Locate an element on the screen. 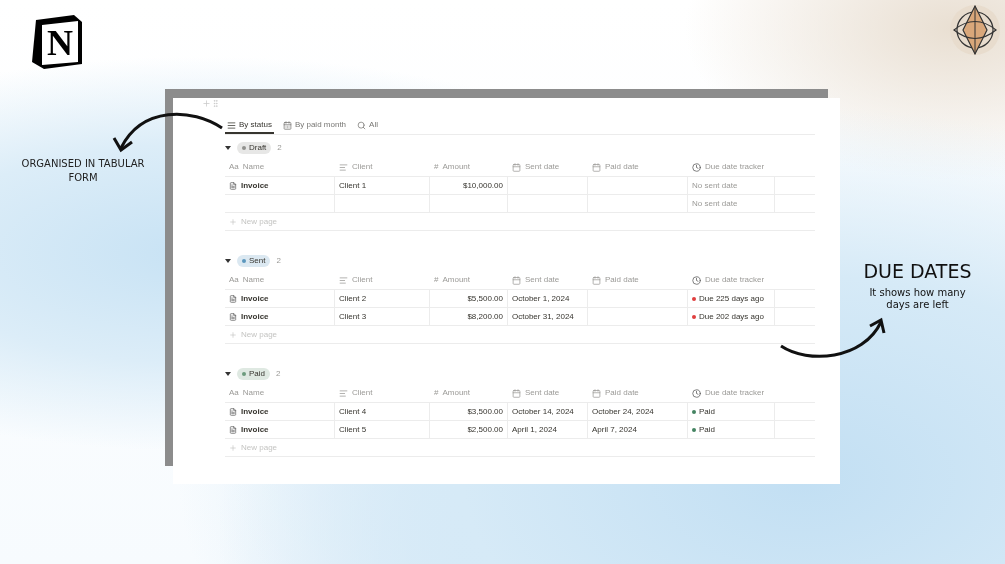 The width and height of the screenshot is (1005, 564). drag-handle-icon is located at coordinates (215, 103).